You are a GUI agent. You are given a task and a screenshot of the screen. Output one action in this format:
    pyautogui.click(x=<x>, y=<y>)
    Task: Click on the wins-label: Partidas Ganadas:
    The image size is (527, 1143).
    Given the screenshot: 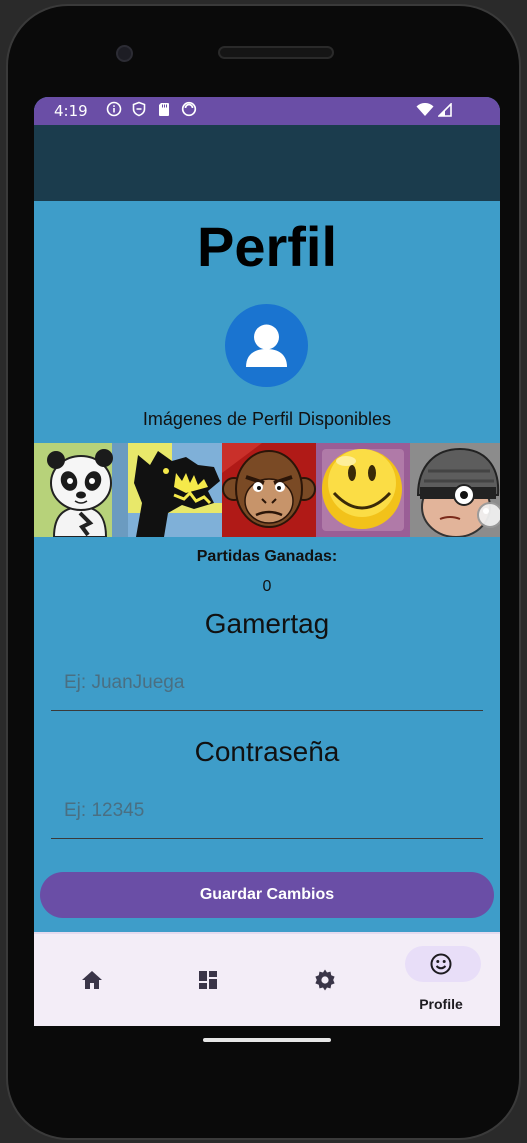 What is the action you would take?
    pyautogui.click(x=267, y=556)
    